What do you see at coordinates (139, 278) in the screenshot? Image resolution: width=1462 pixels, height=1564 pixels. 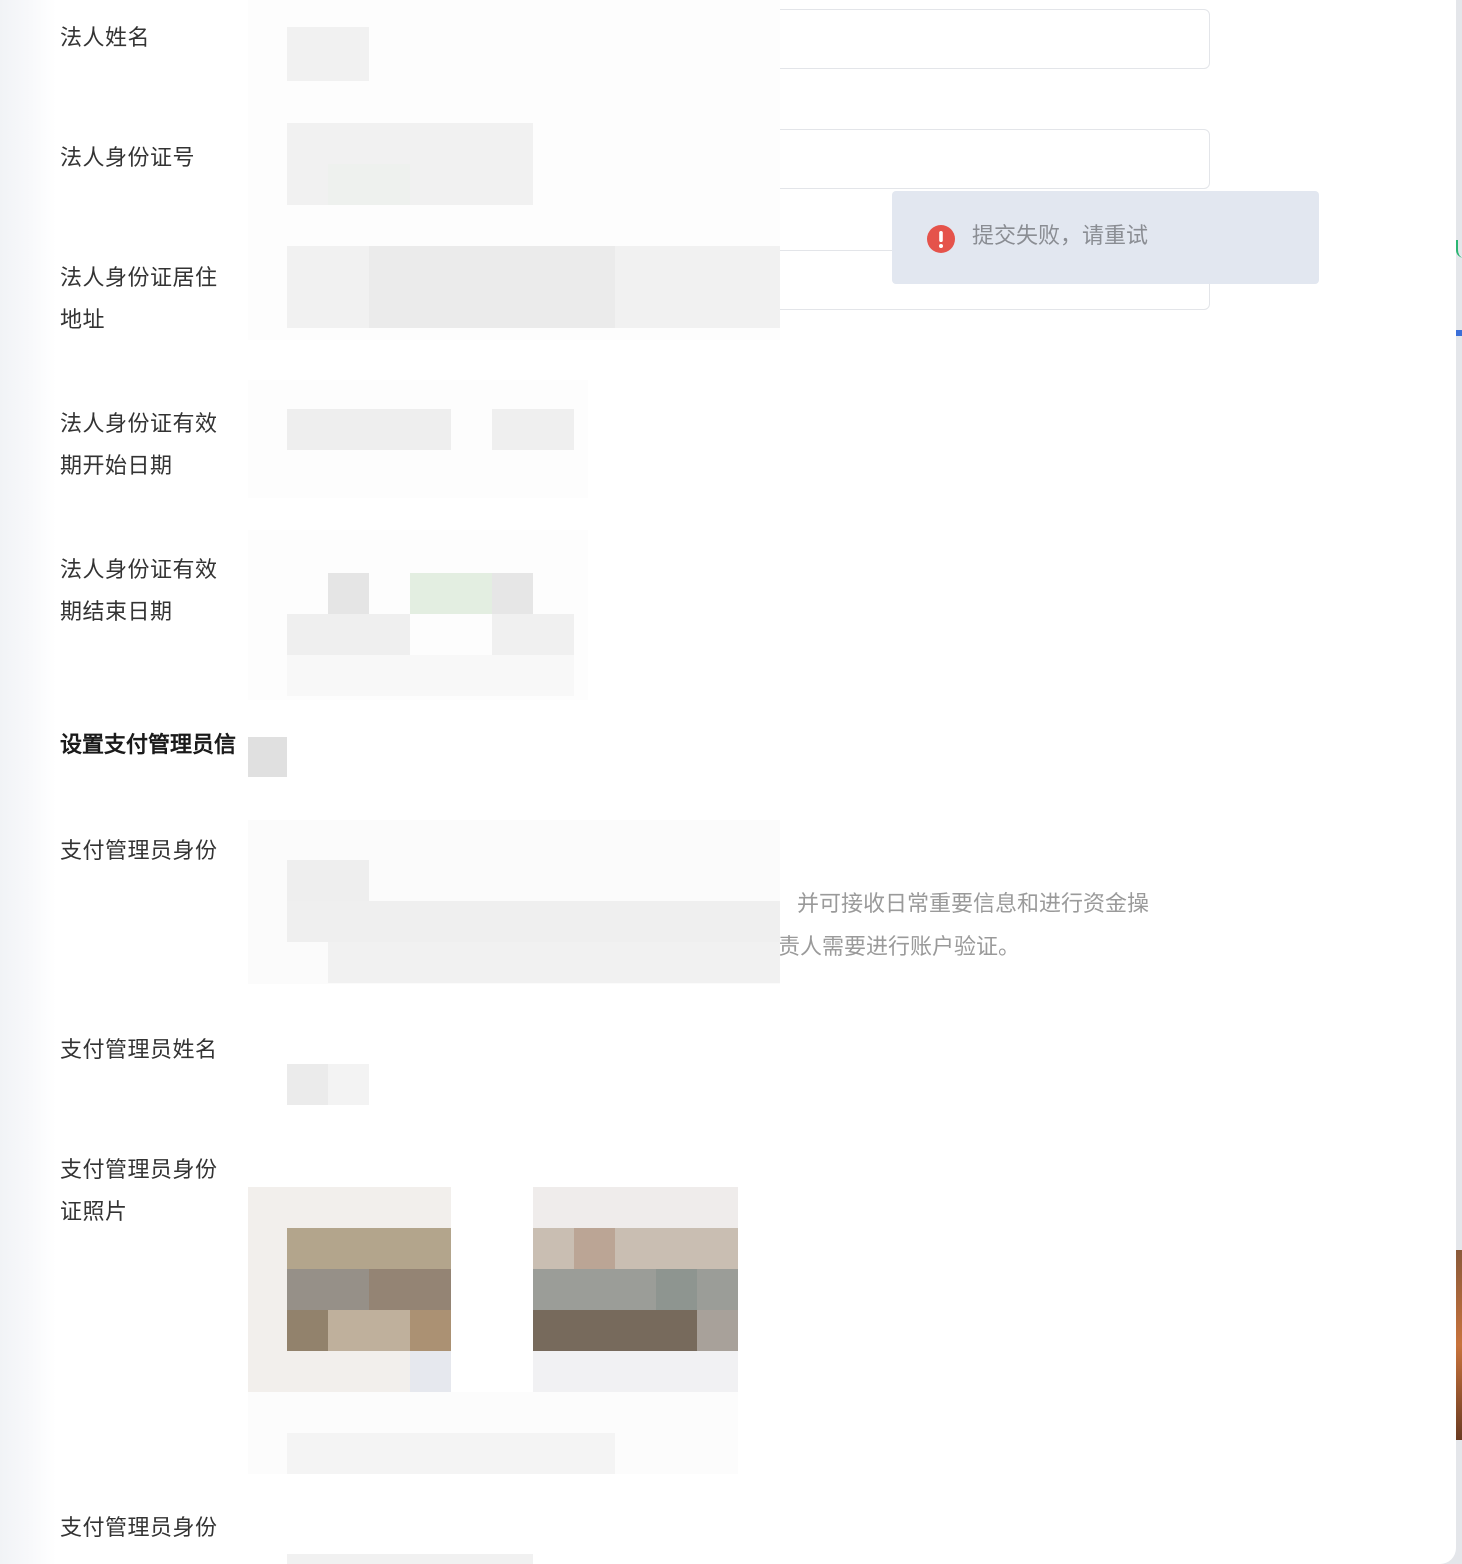 I see `label-line: 法人身份证居住` at bounding box center [139, 278].